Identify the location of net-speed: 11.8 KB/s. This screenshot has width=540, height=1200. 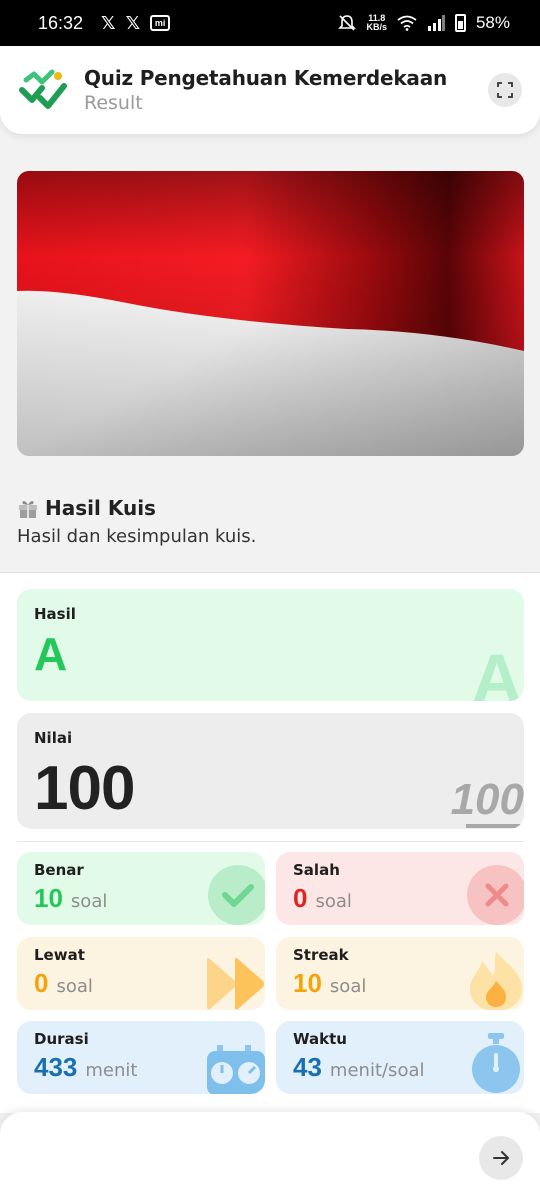
(376, 23).